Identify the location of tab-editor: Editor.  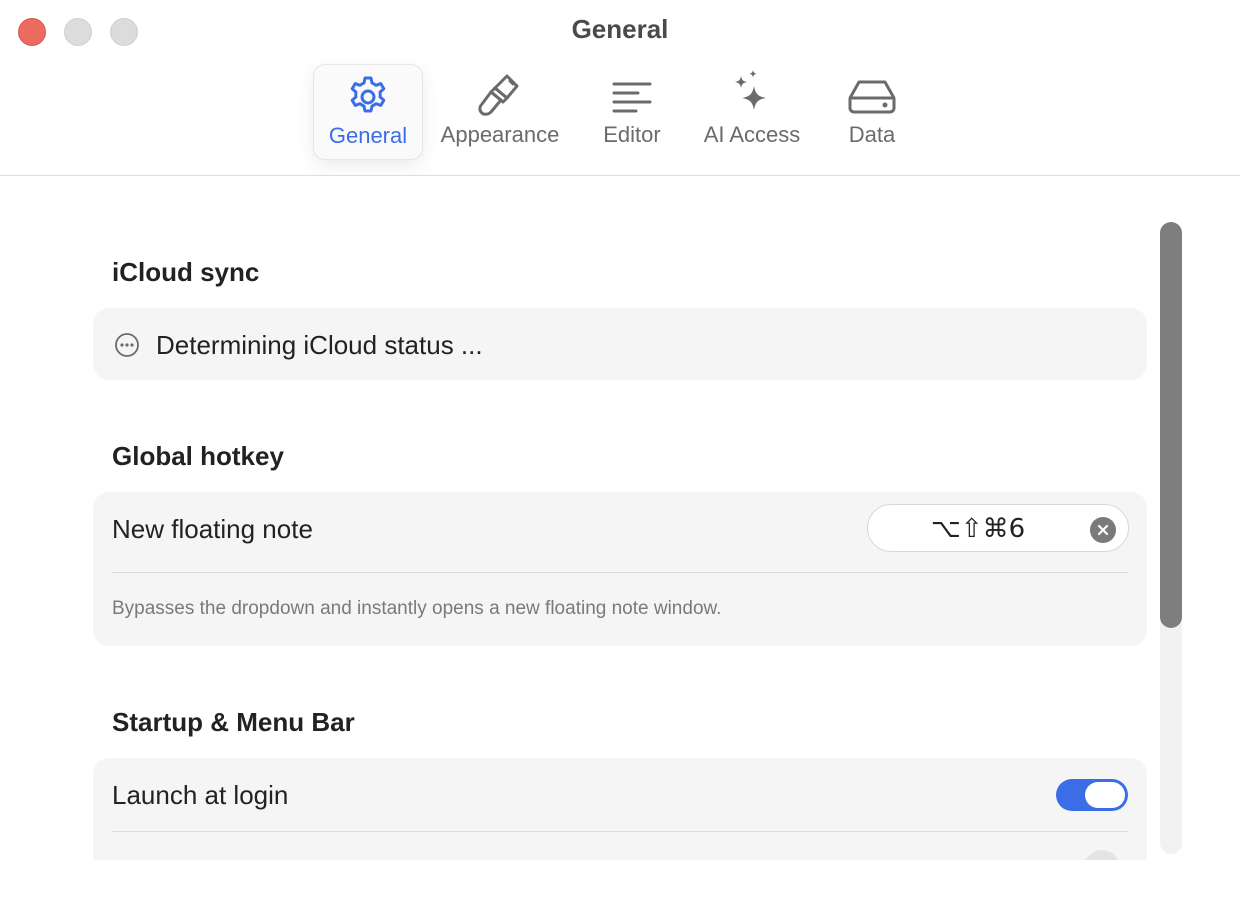
(632, 112).